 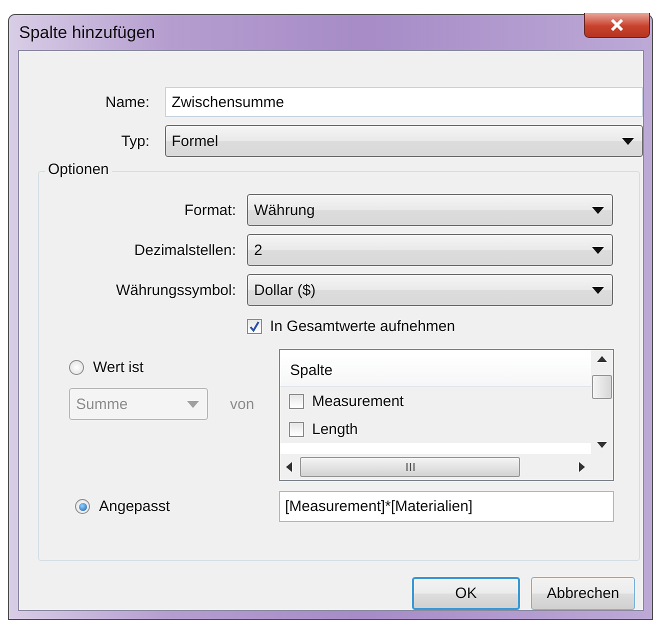 What do you see at coordinates (430, 250) in the screenshot?
I see `option-dropdown: 2` at bounding box center [430, 250].